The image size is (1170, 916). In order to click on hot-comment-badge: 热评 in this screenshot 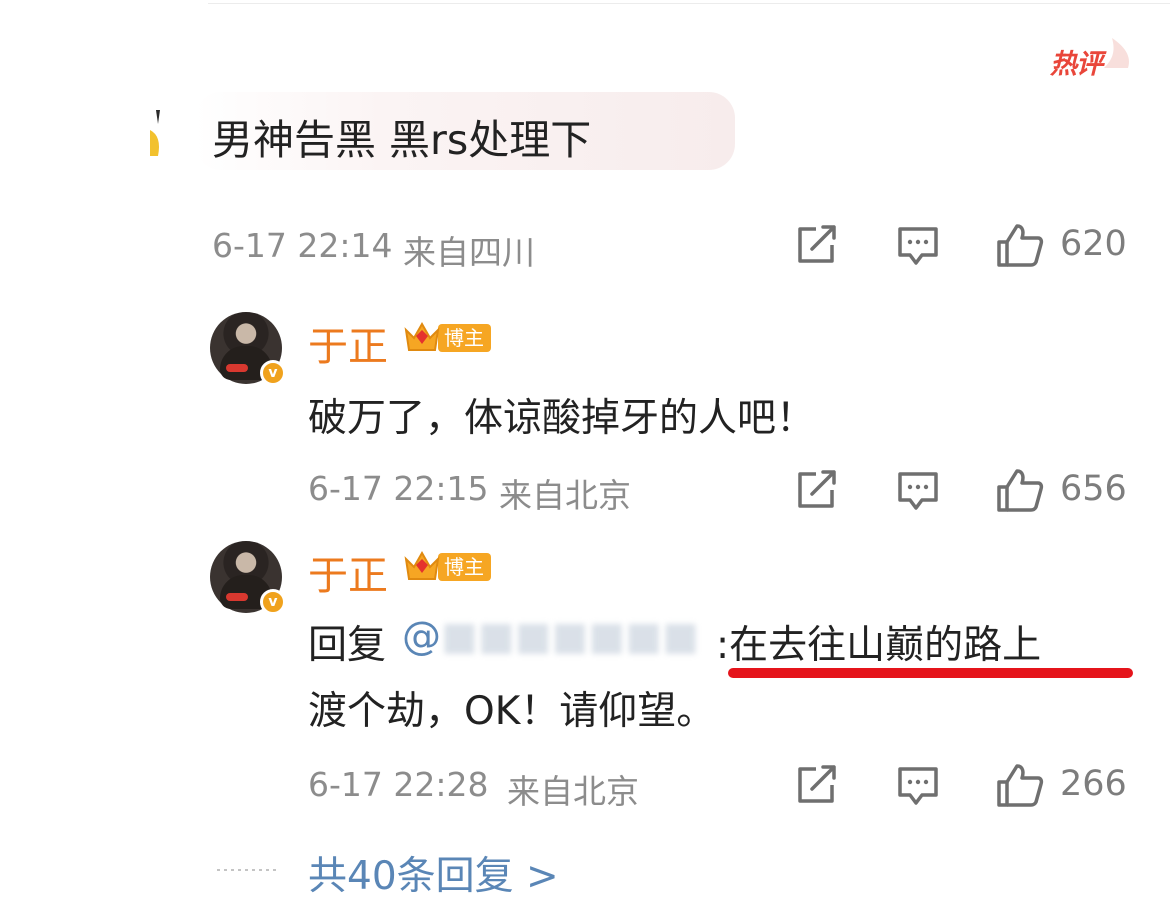, I will do `click(1090, 60)`.